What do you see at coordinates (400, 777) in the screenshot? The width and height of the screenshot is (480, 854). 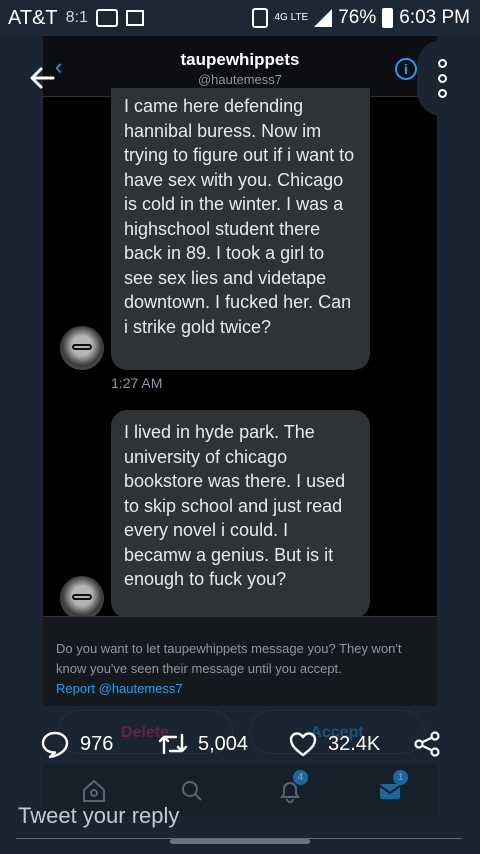 I see `messages-badge: 1` at bounding box center [400, 777].